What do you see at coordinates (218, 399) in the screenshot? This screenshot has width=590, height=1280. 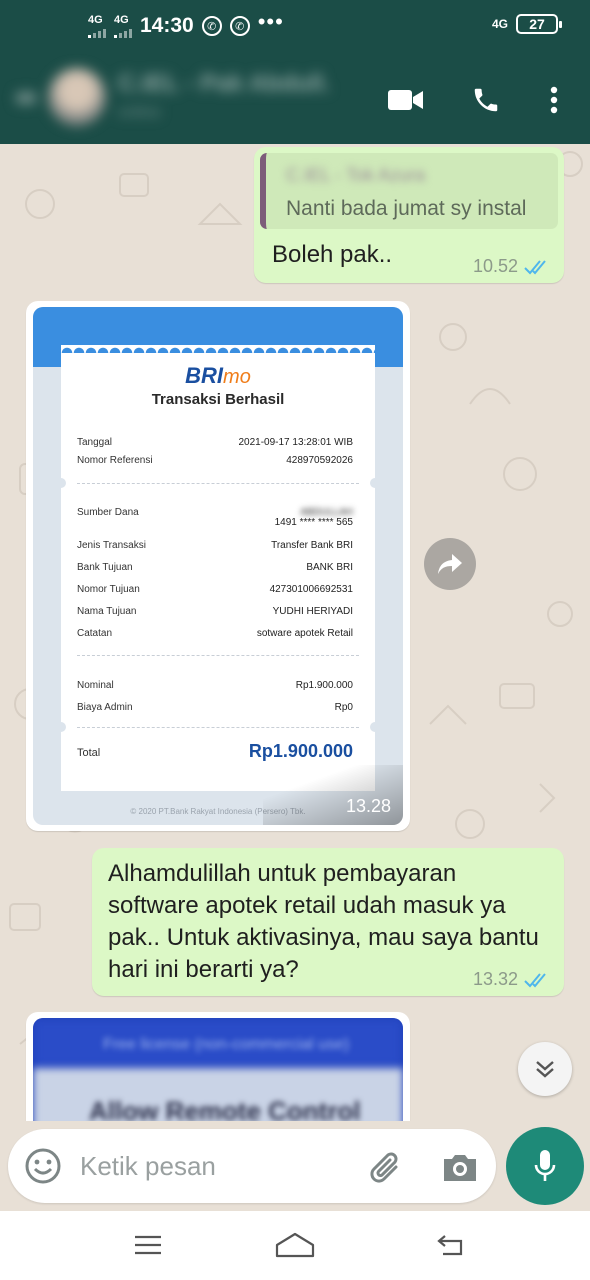 I see `receipt-title: Transaksi Berhasil` at bounding box center [218, 399].